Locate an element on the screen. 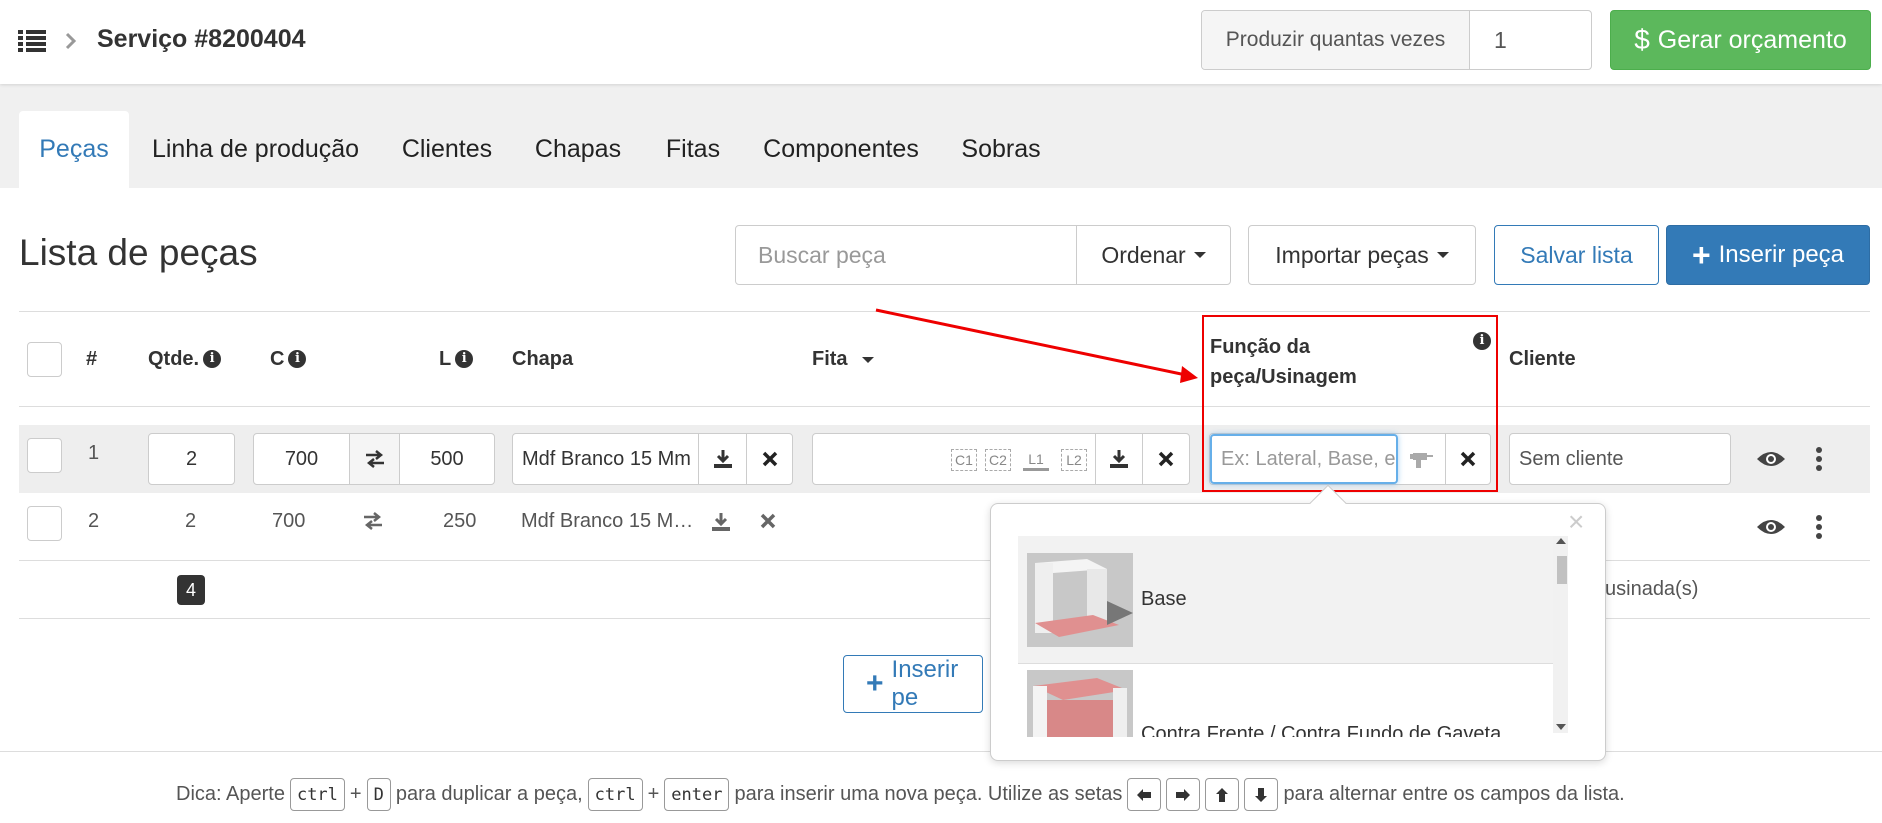  suggestion-item-contra-frente: Contra Frente / Contra Fundo de Gaveta is located at coordinates (1285, 701).